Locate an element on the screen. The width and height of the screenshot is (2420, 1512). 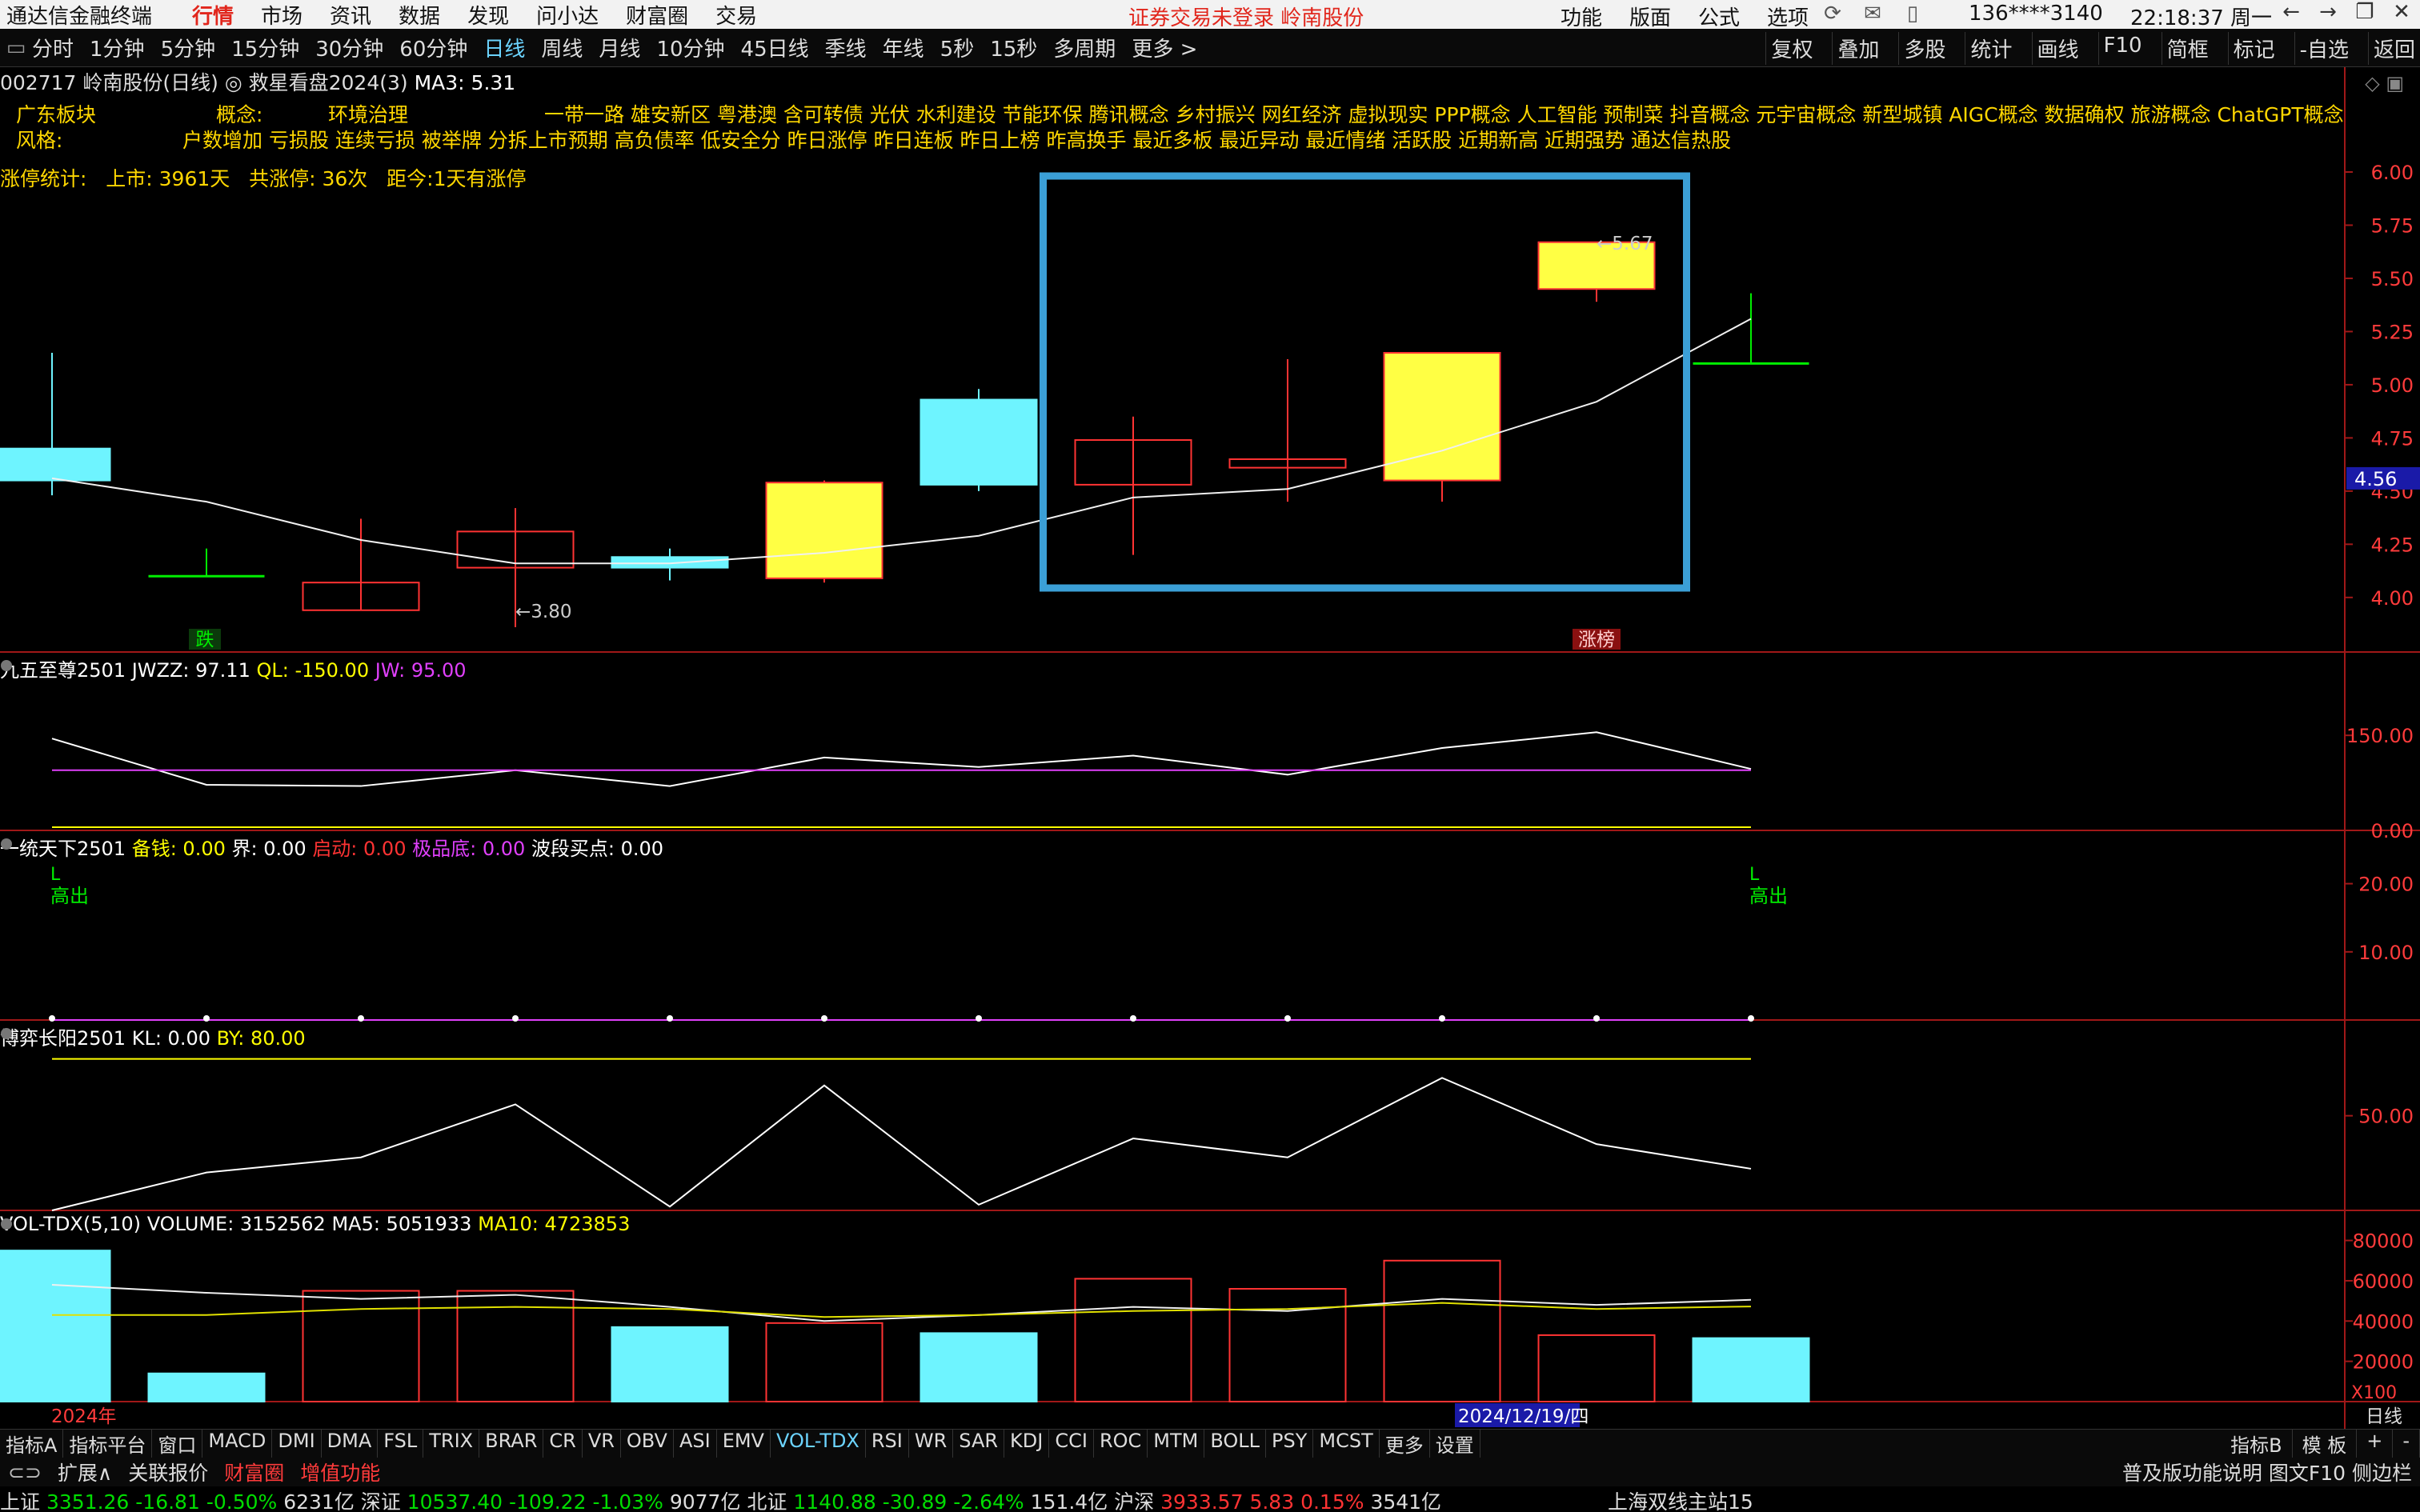
vol-tick-0: 20000 is located at coordinates (2383, 1362).